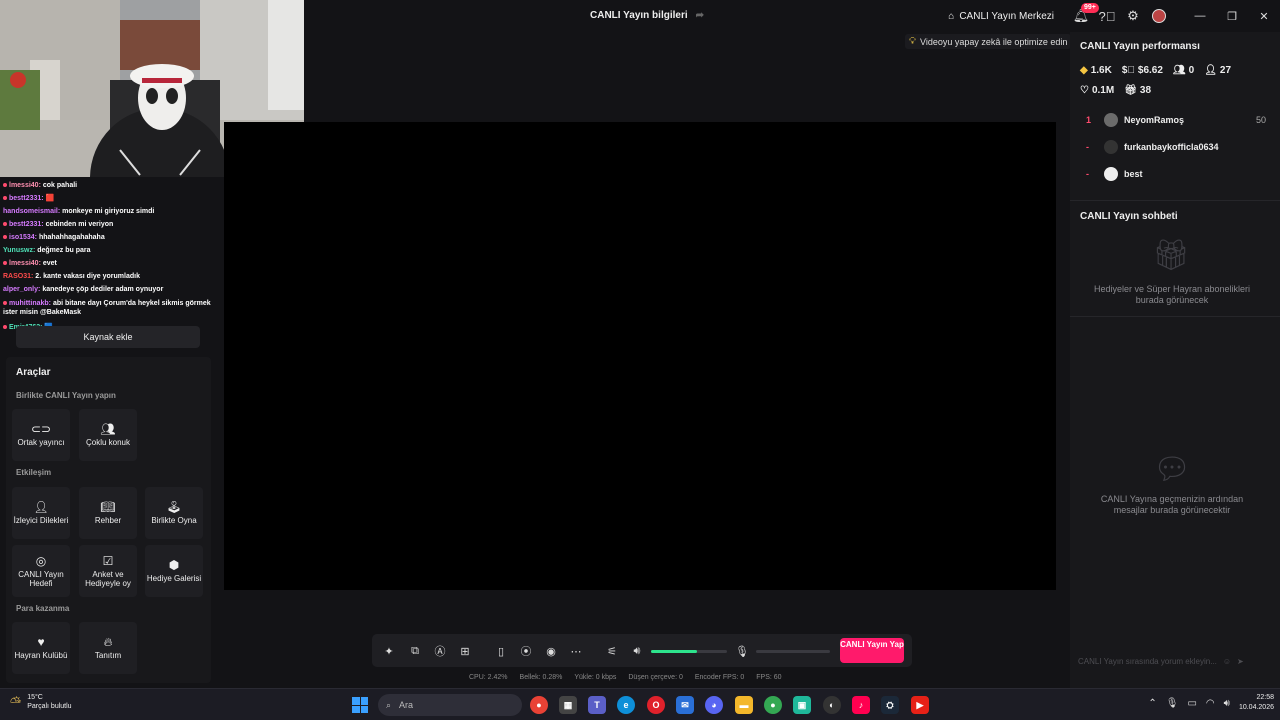 This screenshot has width=1280, height=720. I want to click on display-icon: ▭, so click(1191, 703).